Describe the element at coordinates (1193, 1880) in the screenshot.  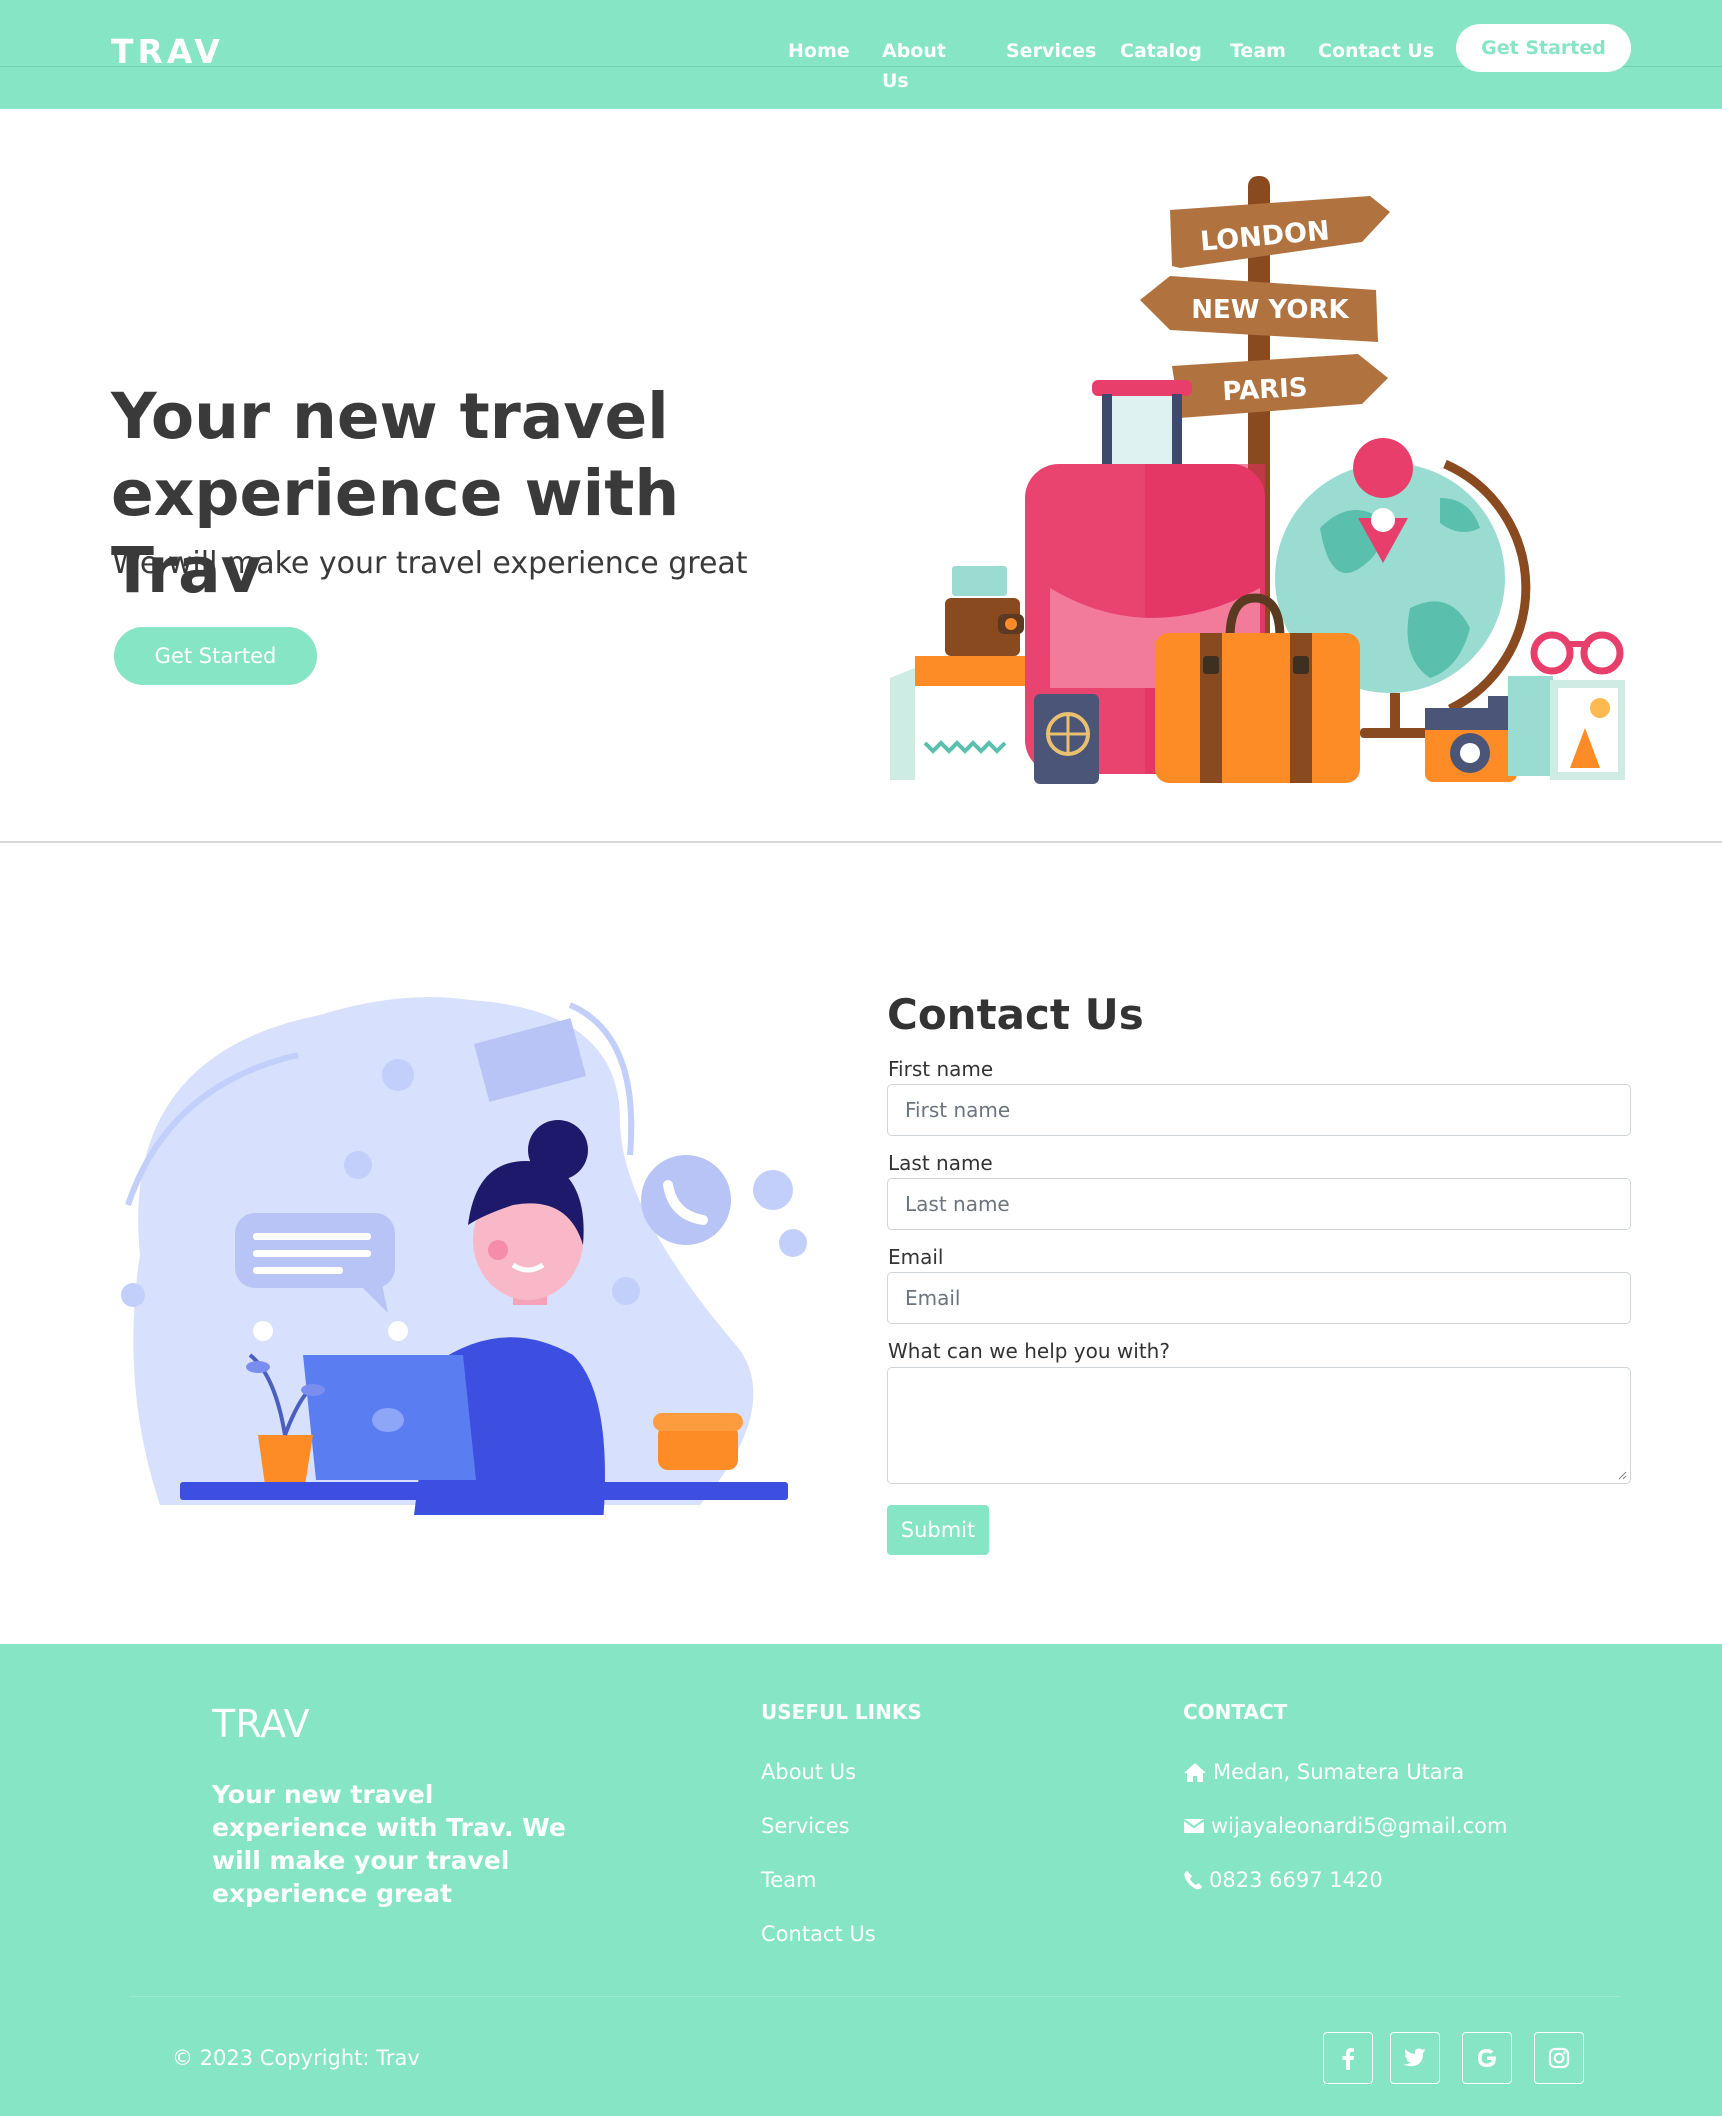
I see `phone-icon` at that location.